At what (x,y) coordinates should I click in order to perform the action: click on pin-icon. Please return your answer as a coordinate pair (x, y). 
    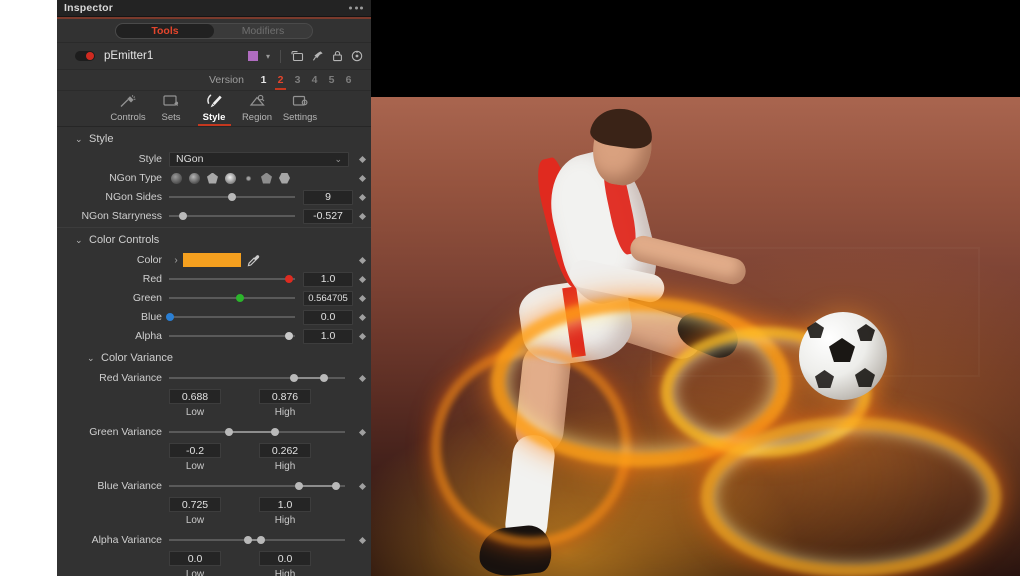
    Looking at the image, I should click on (318, 56).